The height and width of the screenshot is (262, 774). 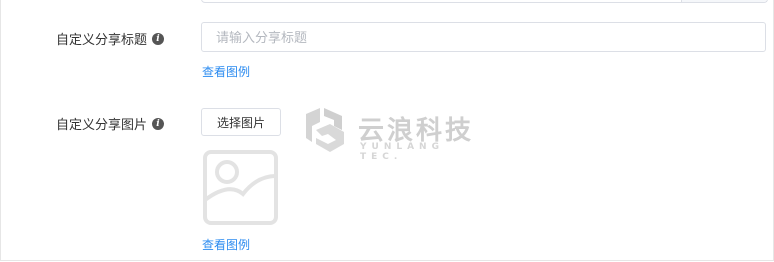 I want to click on share-title-label: 自定义分享标题 i, so click(x=110, y=38).